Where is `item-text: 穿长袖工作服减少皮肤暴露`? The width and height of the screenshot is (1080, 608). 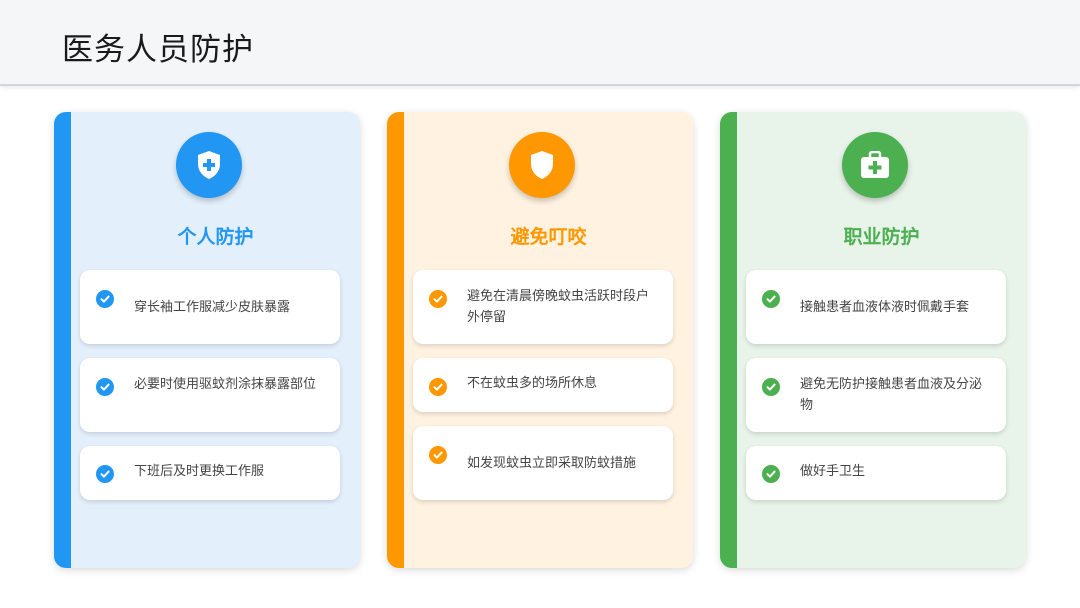
item-text: 穿长袖工作服减少皮肤暴露 is located at coordinates (212, 307).